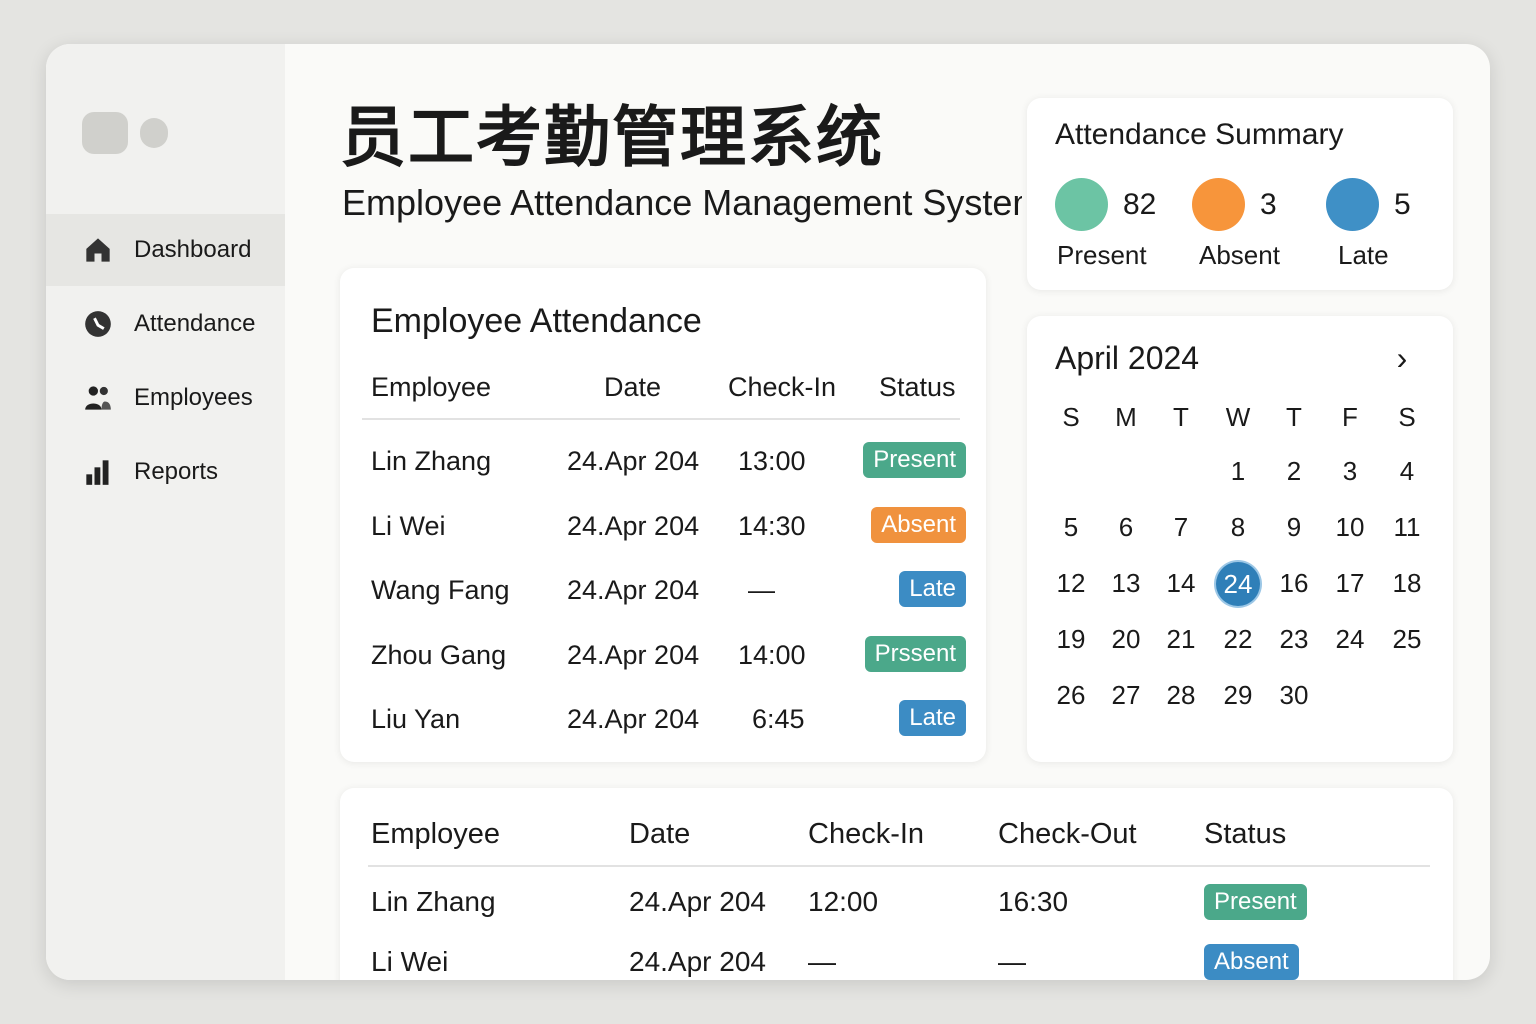 This screenshot has height=1024, width=1536. Describe the element at coordinates (1140, 204) in the screenshot. I see `summary-count: 82` at that location.